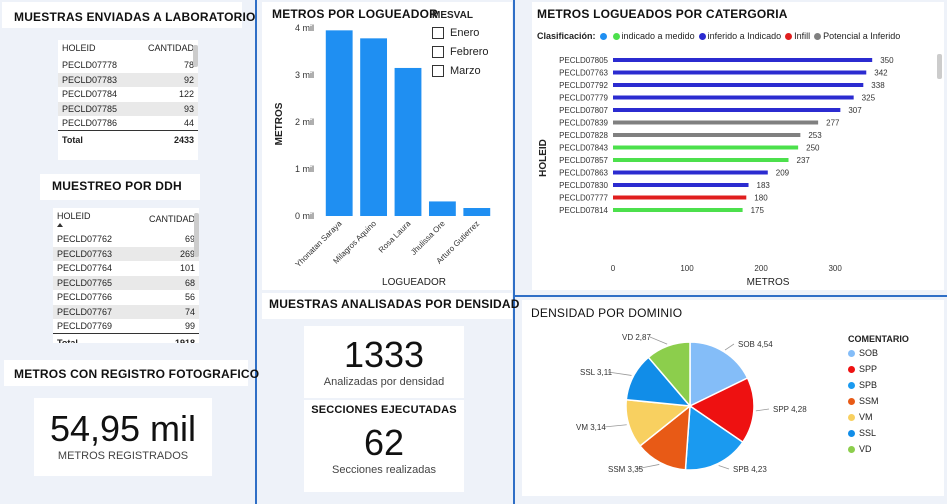  Describe the element at coordinates (881, 73) in the screenshot. I see `data-label: 342` at that location.